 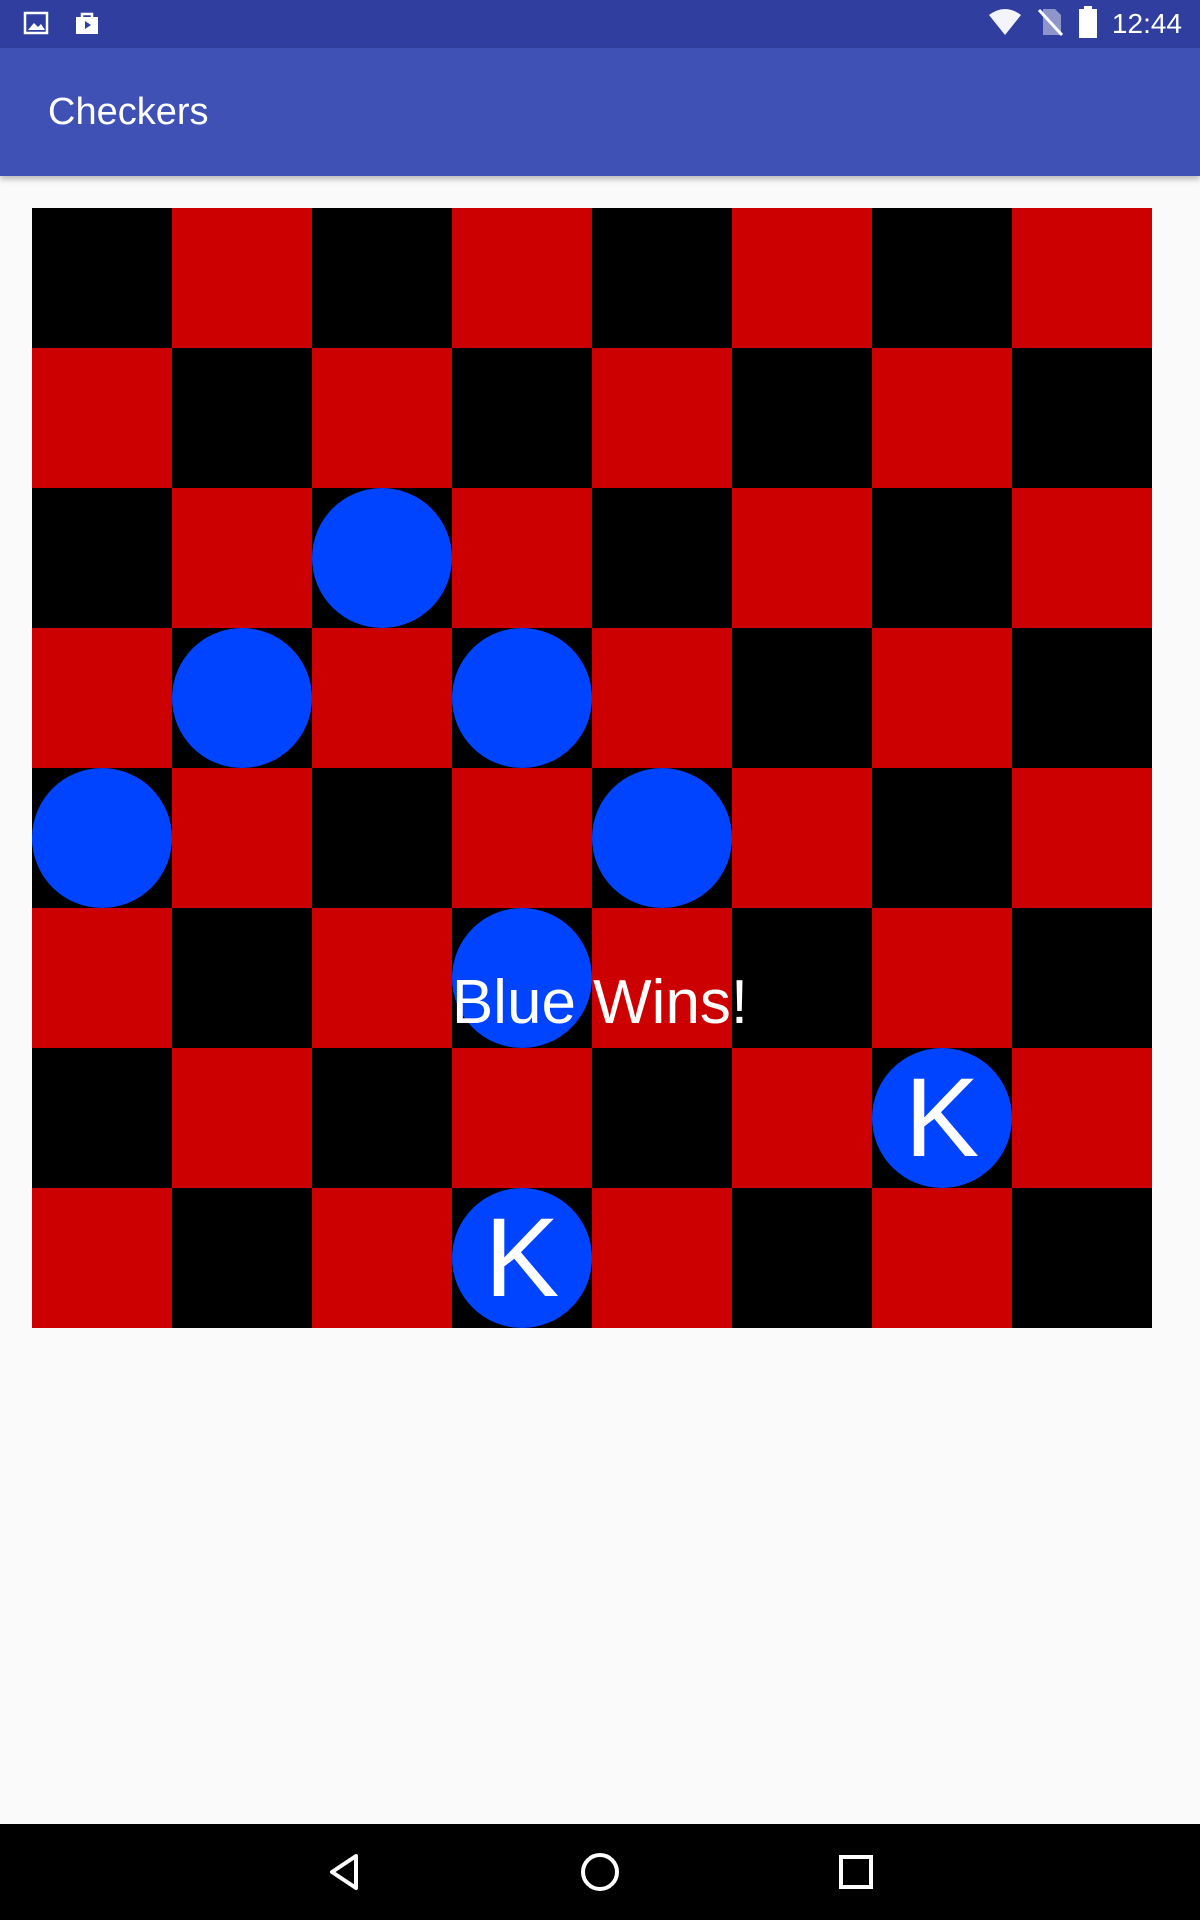 I want to click on image-notification-icon, so click(x=37, y=25).